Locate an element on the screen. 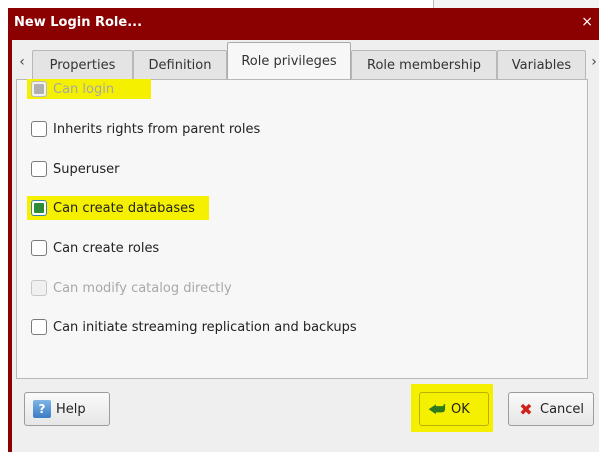  help-button-label: Help is located at coordinates (71, 409).